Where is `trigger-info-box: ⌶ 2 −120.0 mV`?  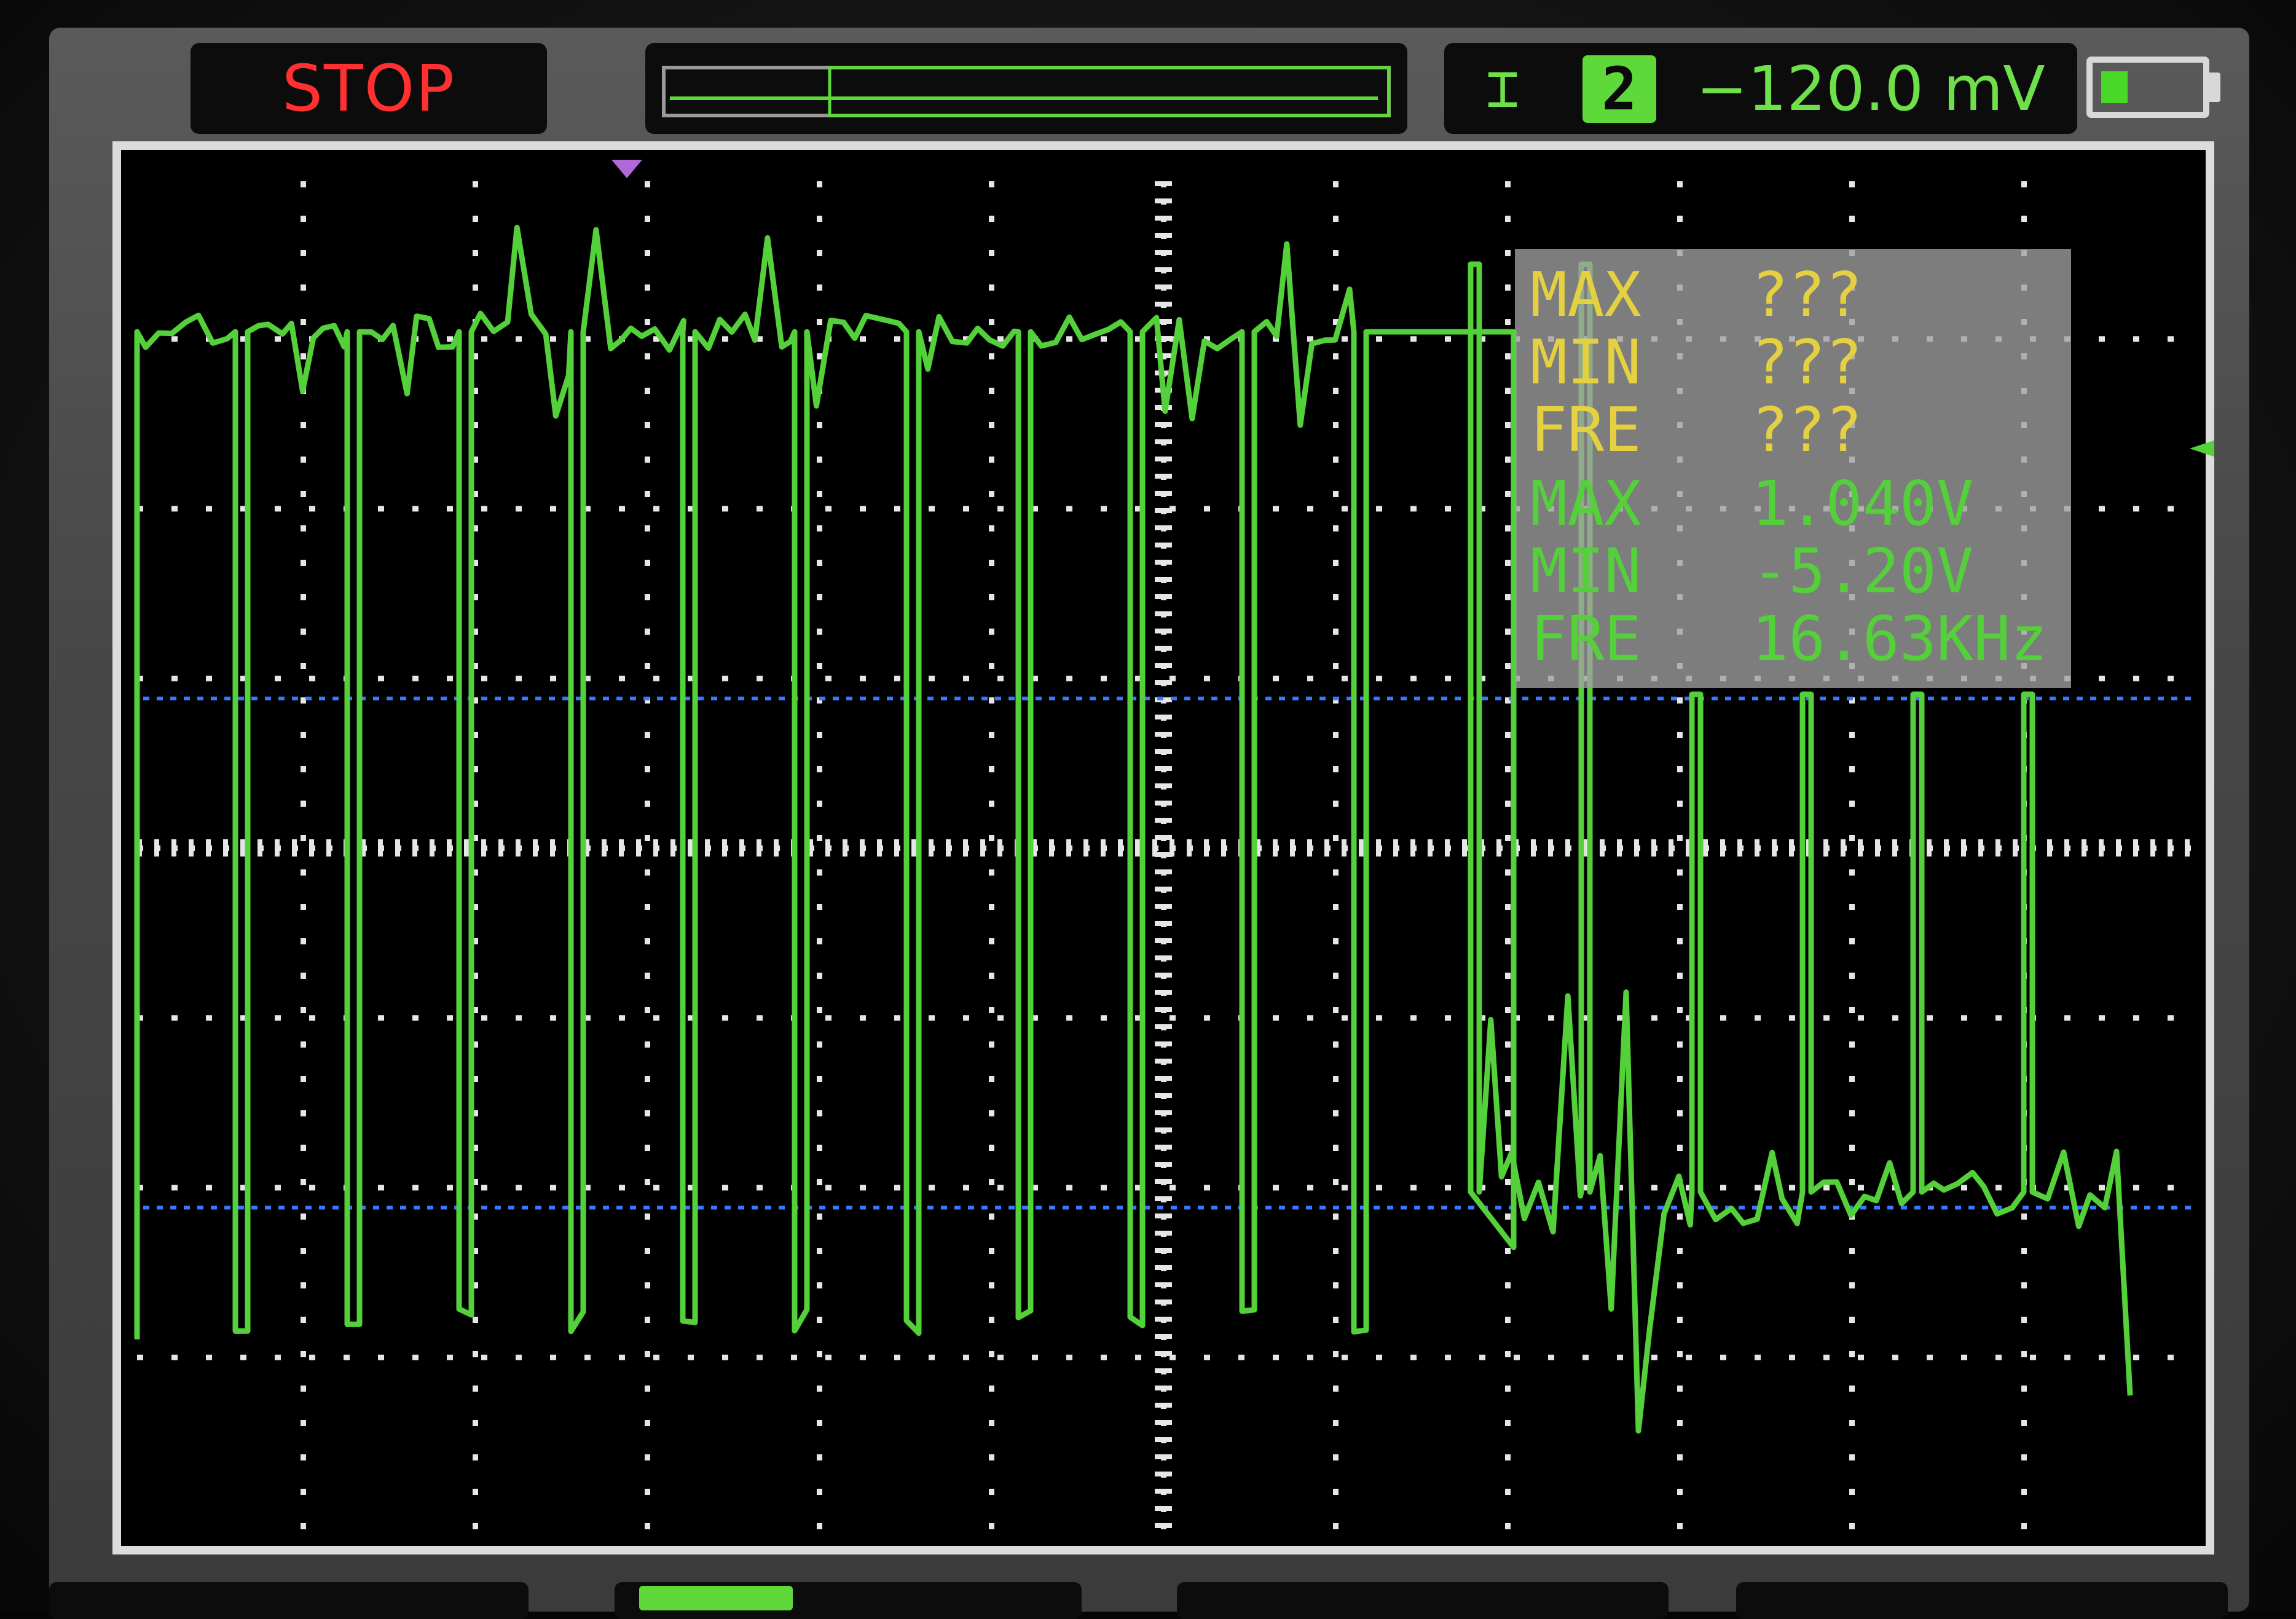 trigger-info-box: ⌶ 2 −120.0 mV is located at coordinates (1760, 88).